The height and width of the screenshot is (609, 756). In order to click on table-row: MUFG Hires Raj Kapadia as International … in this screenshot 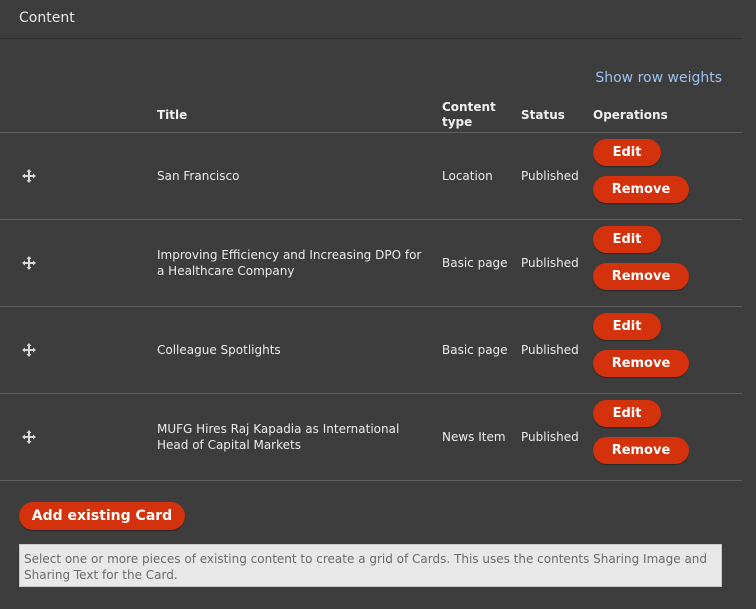, I will do `click(371, 437)`.